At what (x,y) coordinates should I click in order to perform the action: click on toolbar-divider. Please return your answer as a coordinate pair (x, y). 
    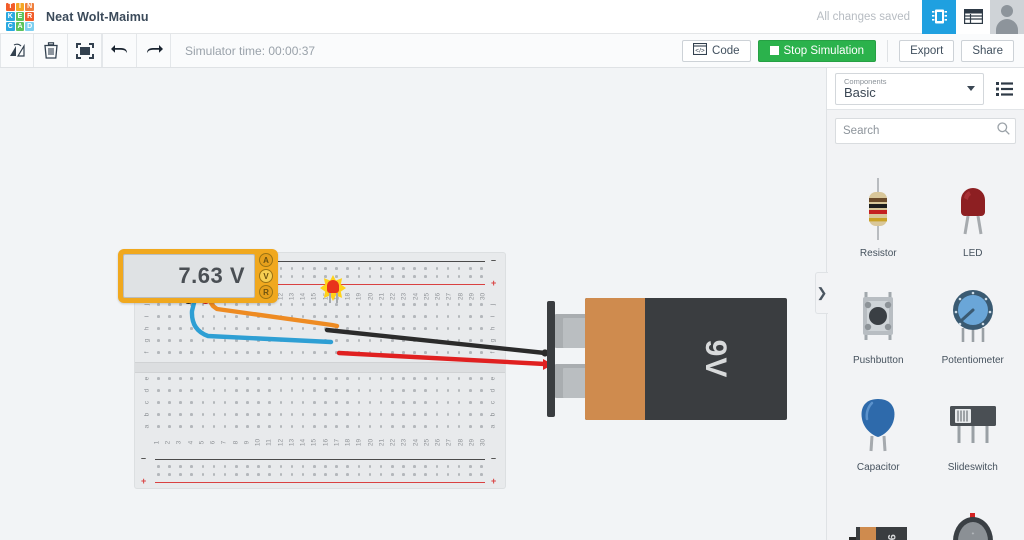
    Looking at the image, I should click on (888, 50).